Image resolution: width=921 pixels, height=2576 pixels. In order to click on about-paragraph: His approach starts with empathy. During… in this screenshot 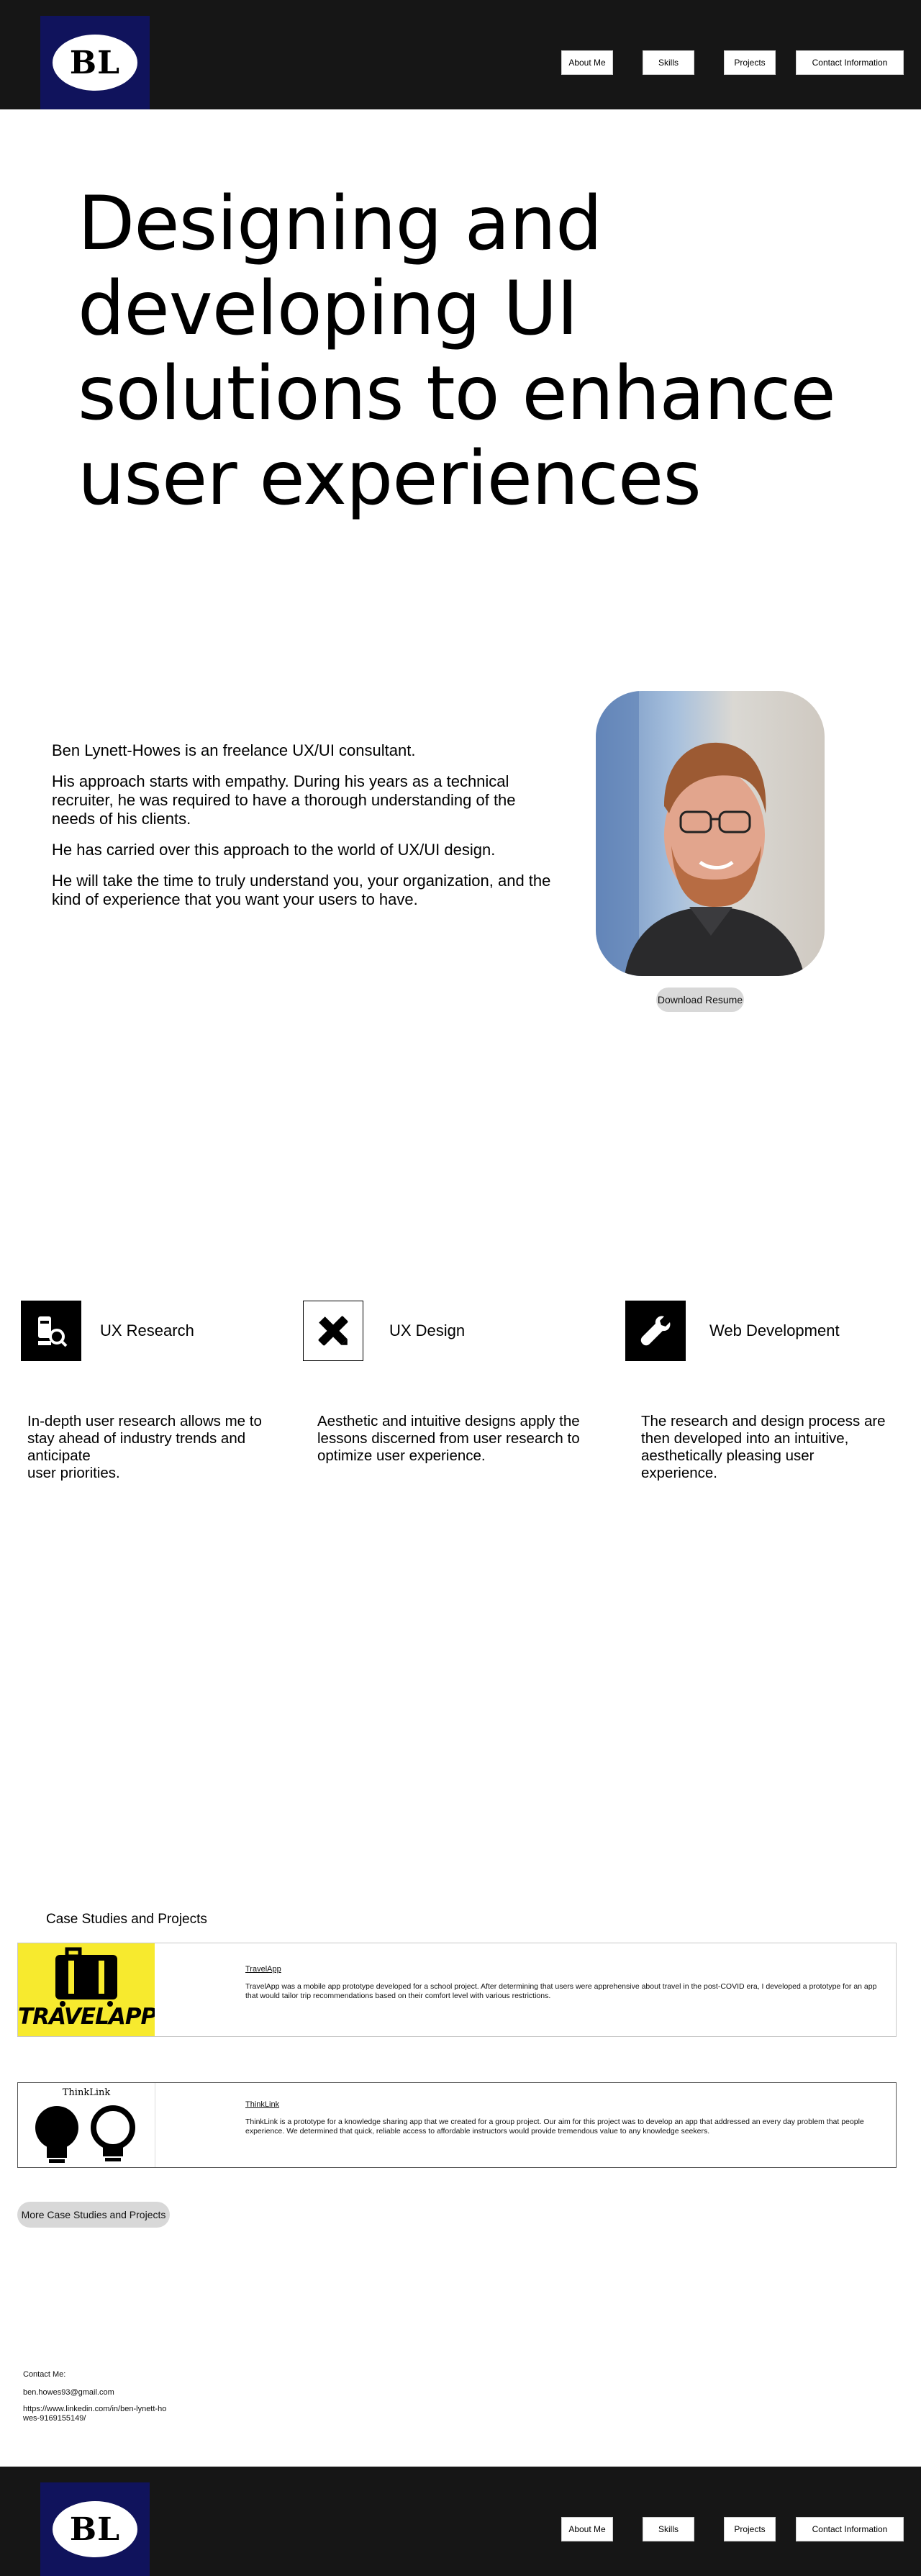, I will do `click(284, 800)`.